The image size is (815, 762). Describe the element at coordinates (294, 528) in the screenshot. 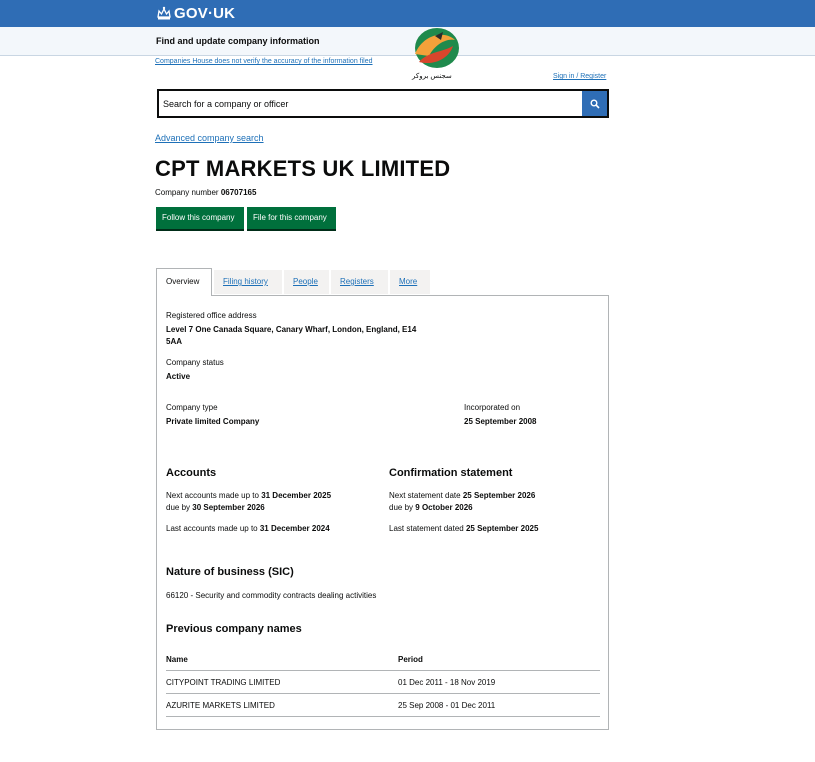

I see `accounts-last-date: 31 December 2024` at that location.